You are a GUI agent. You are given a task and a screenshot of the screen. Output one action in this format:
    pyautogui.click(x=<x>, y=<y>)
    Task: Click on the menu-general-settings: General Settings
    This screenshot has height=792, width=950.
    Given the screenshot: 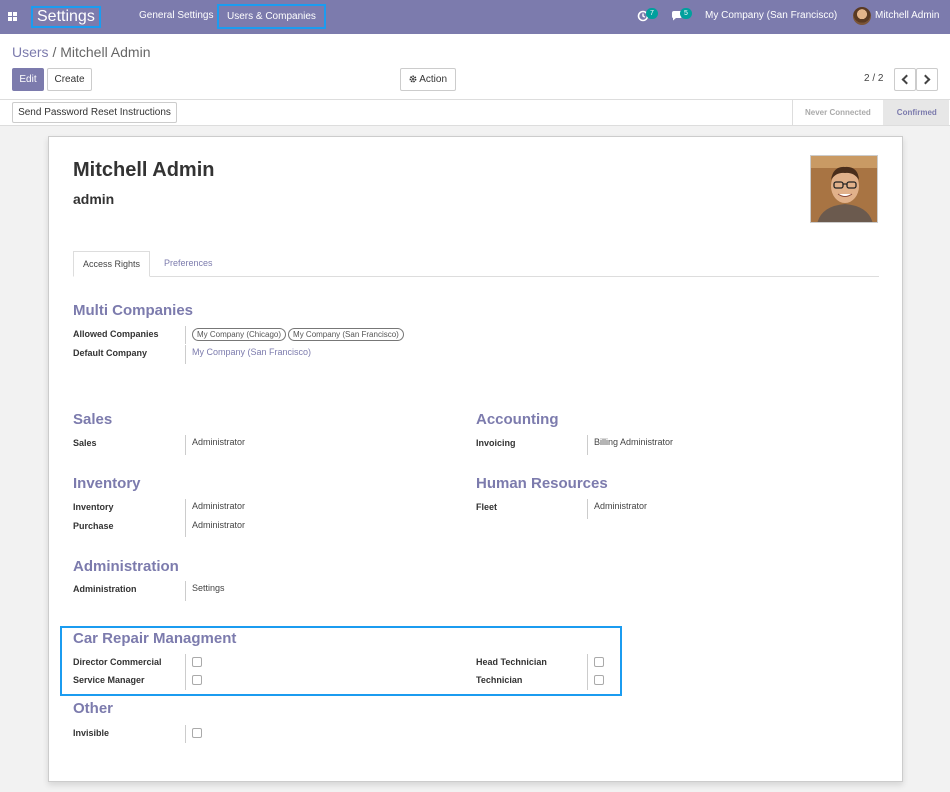 What is the action you would take?
    pyautogui.click(x=176, y=15)
    